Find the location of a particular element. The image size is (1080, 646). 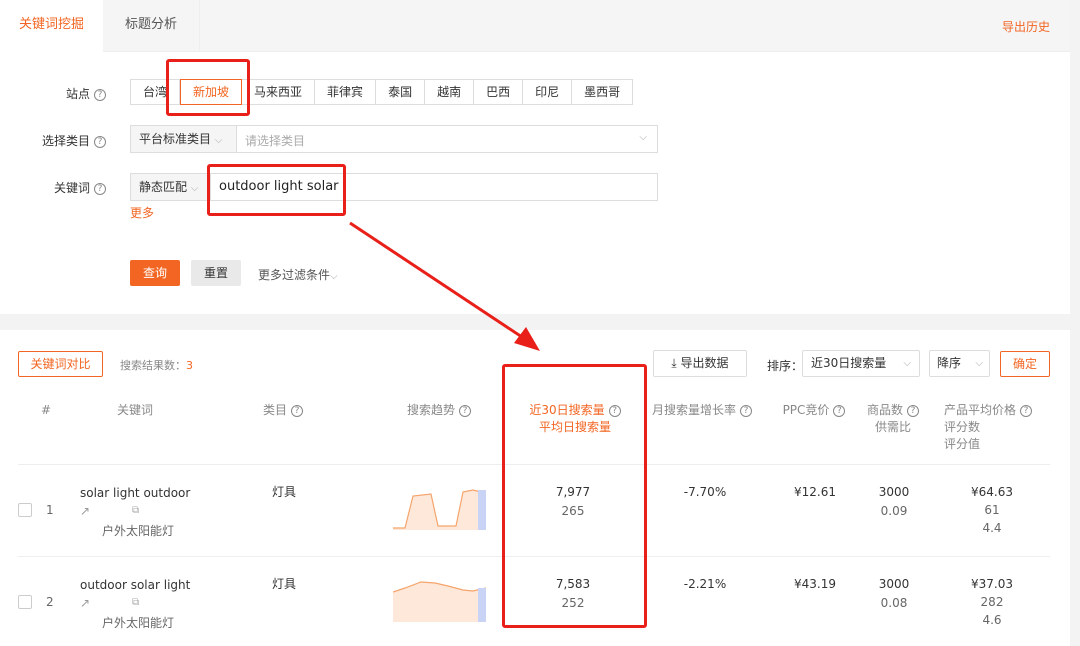

tab-keyword-mining: 关键词挖掘 is located at coordinates (51, 26).